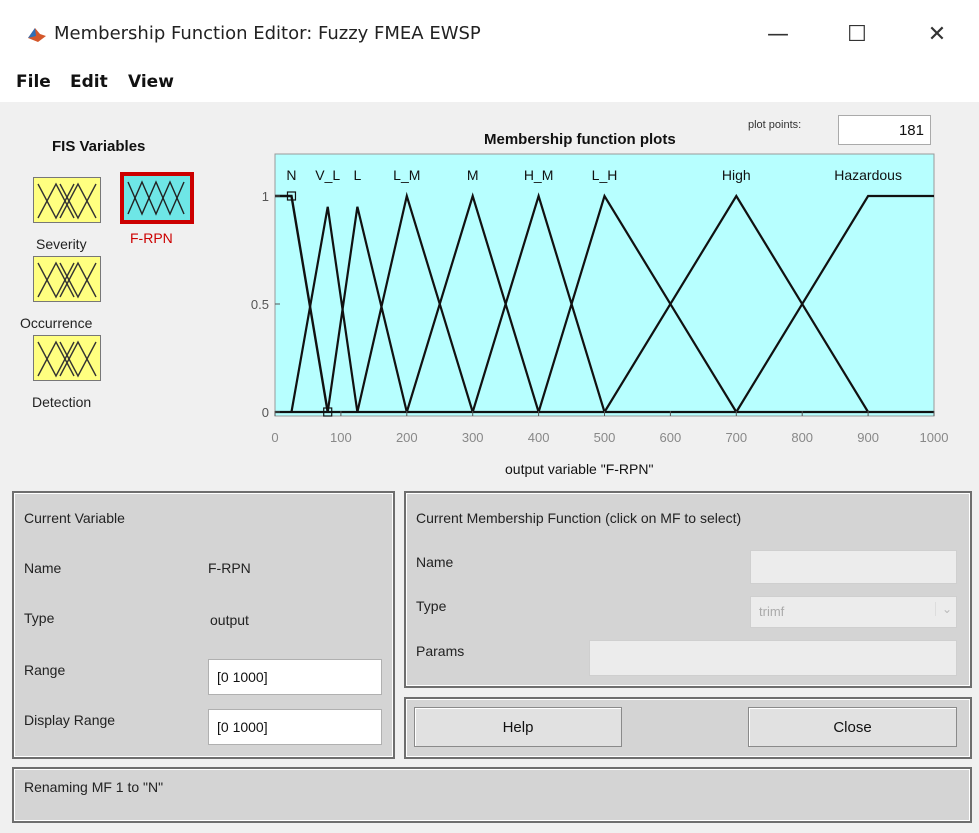 The image size is (979, 833). Describe the element at coordinates (43, 568) in the screenshot. I see `variable-name-label: Name` at that location.